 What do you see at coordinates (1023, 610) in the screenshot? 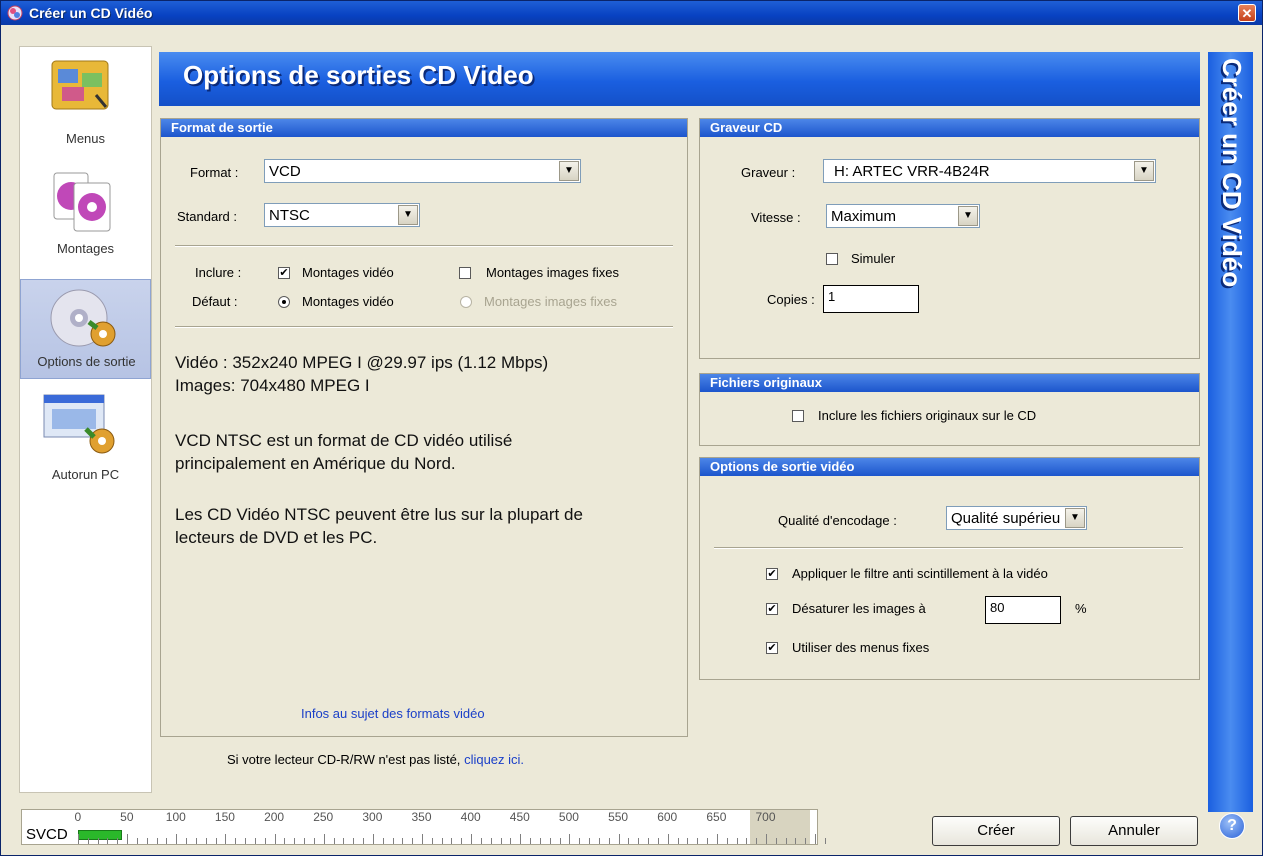
I see `desaturate-input: 80` at bounding box center [1023, 610].